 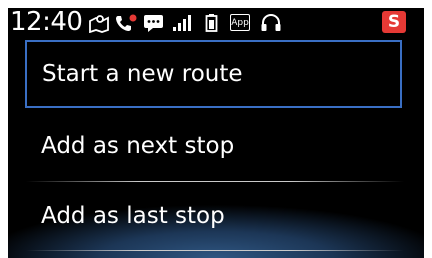 I want to click on s-badge-icon: S, so click(x=394, y=22).